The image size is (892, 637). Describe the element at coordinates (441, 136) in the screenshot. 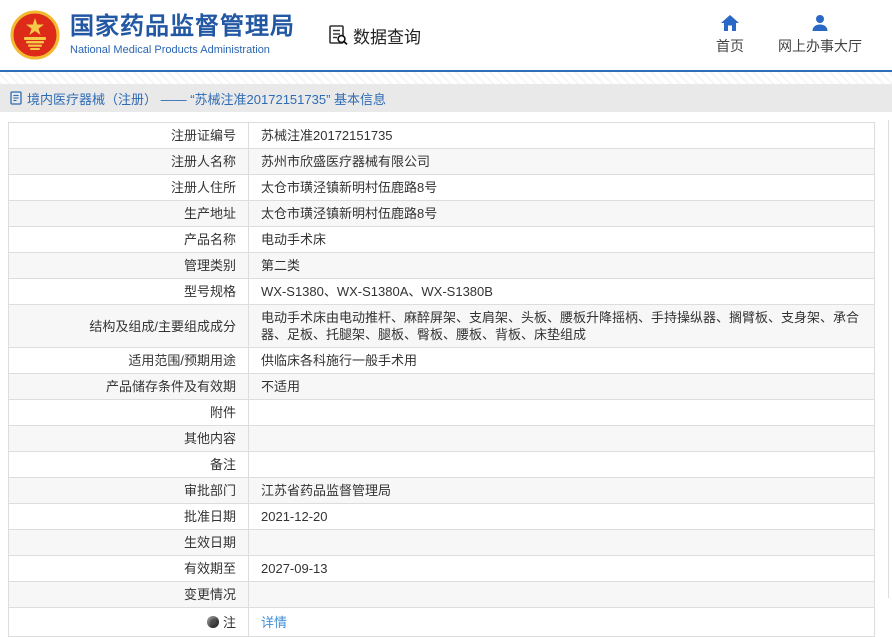

I see `table-row: 注册证编号 苏械注准20172151735` at that location.